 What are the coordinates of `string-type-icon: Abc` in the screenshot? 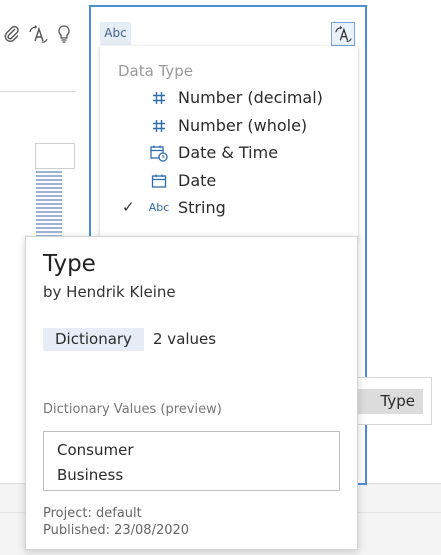 It's located at (159, 207).